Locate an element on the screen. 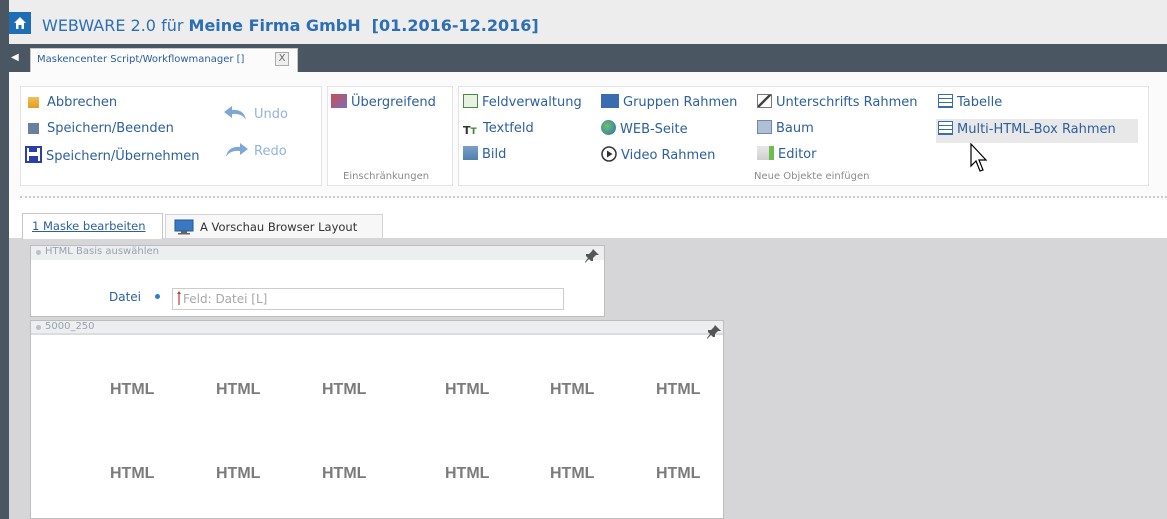 The height and width of the screenshot is (519, 1167). field-marker-icon is located at coordinates (179, 298).